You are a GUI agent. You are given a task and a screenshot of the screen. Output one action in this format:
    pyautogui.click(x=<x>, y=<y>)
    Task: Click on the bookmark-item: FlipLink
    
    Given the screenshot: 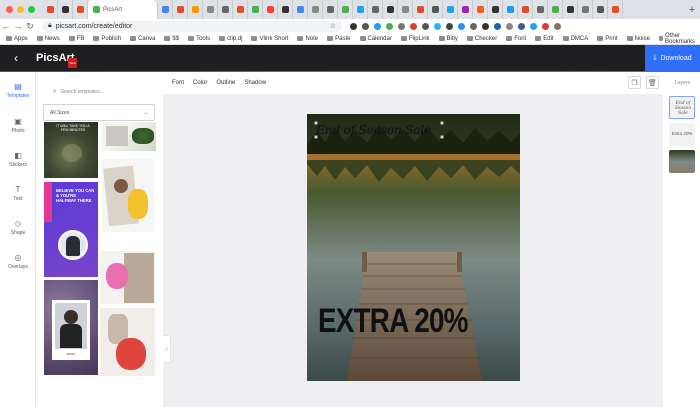 What is the action you would take?
    pyautogui.click(x=415, y=39)
    